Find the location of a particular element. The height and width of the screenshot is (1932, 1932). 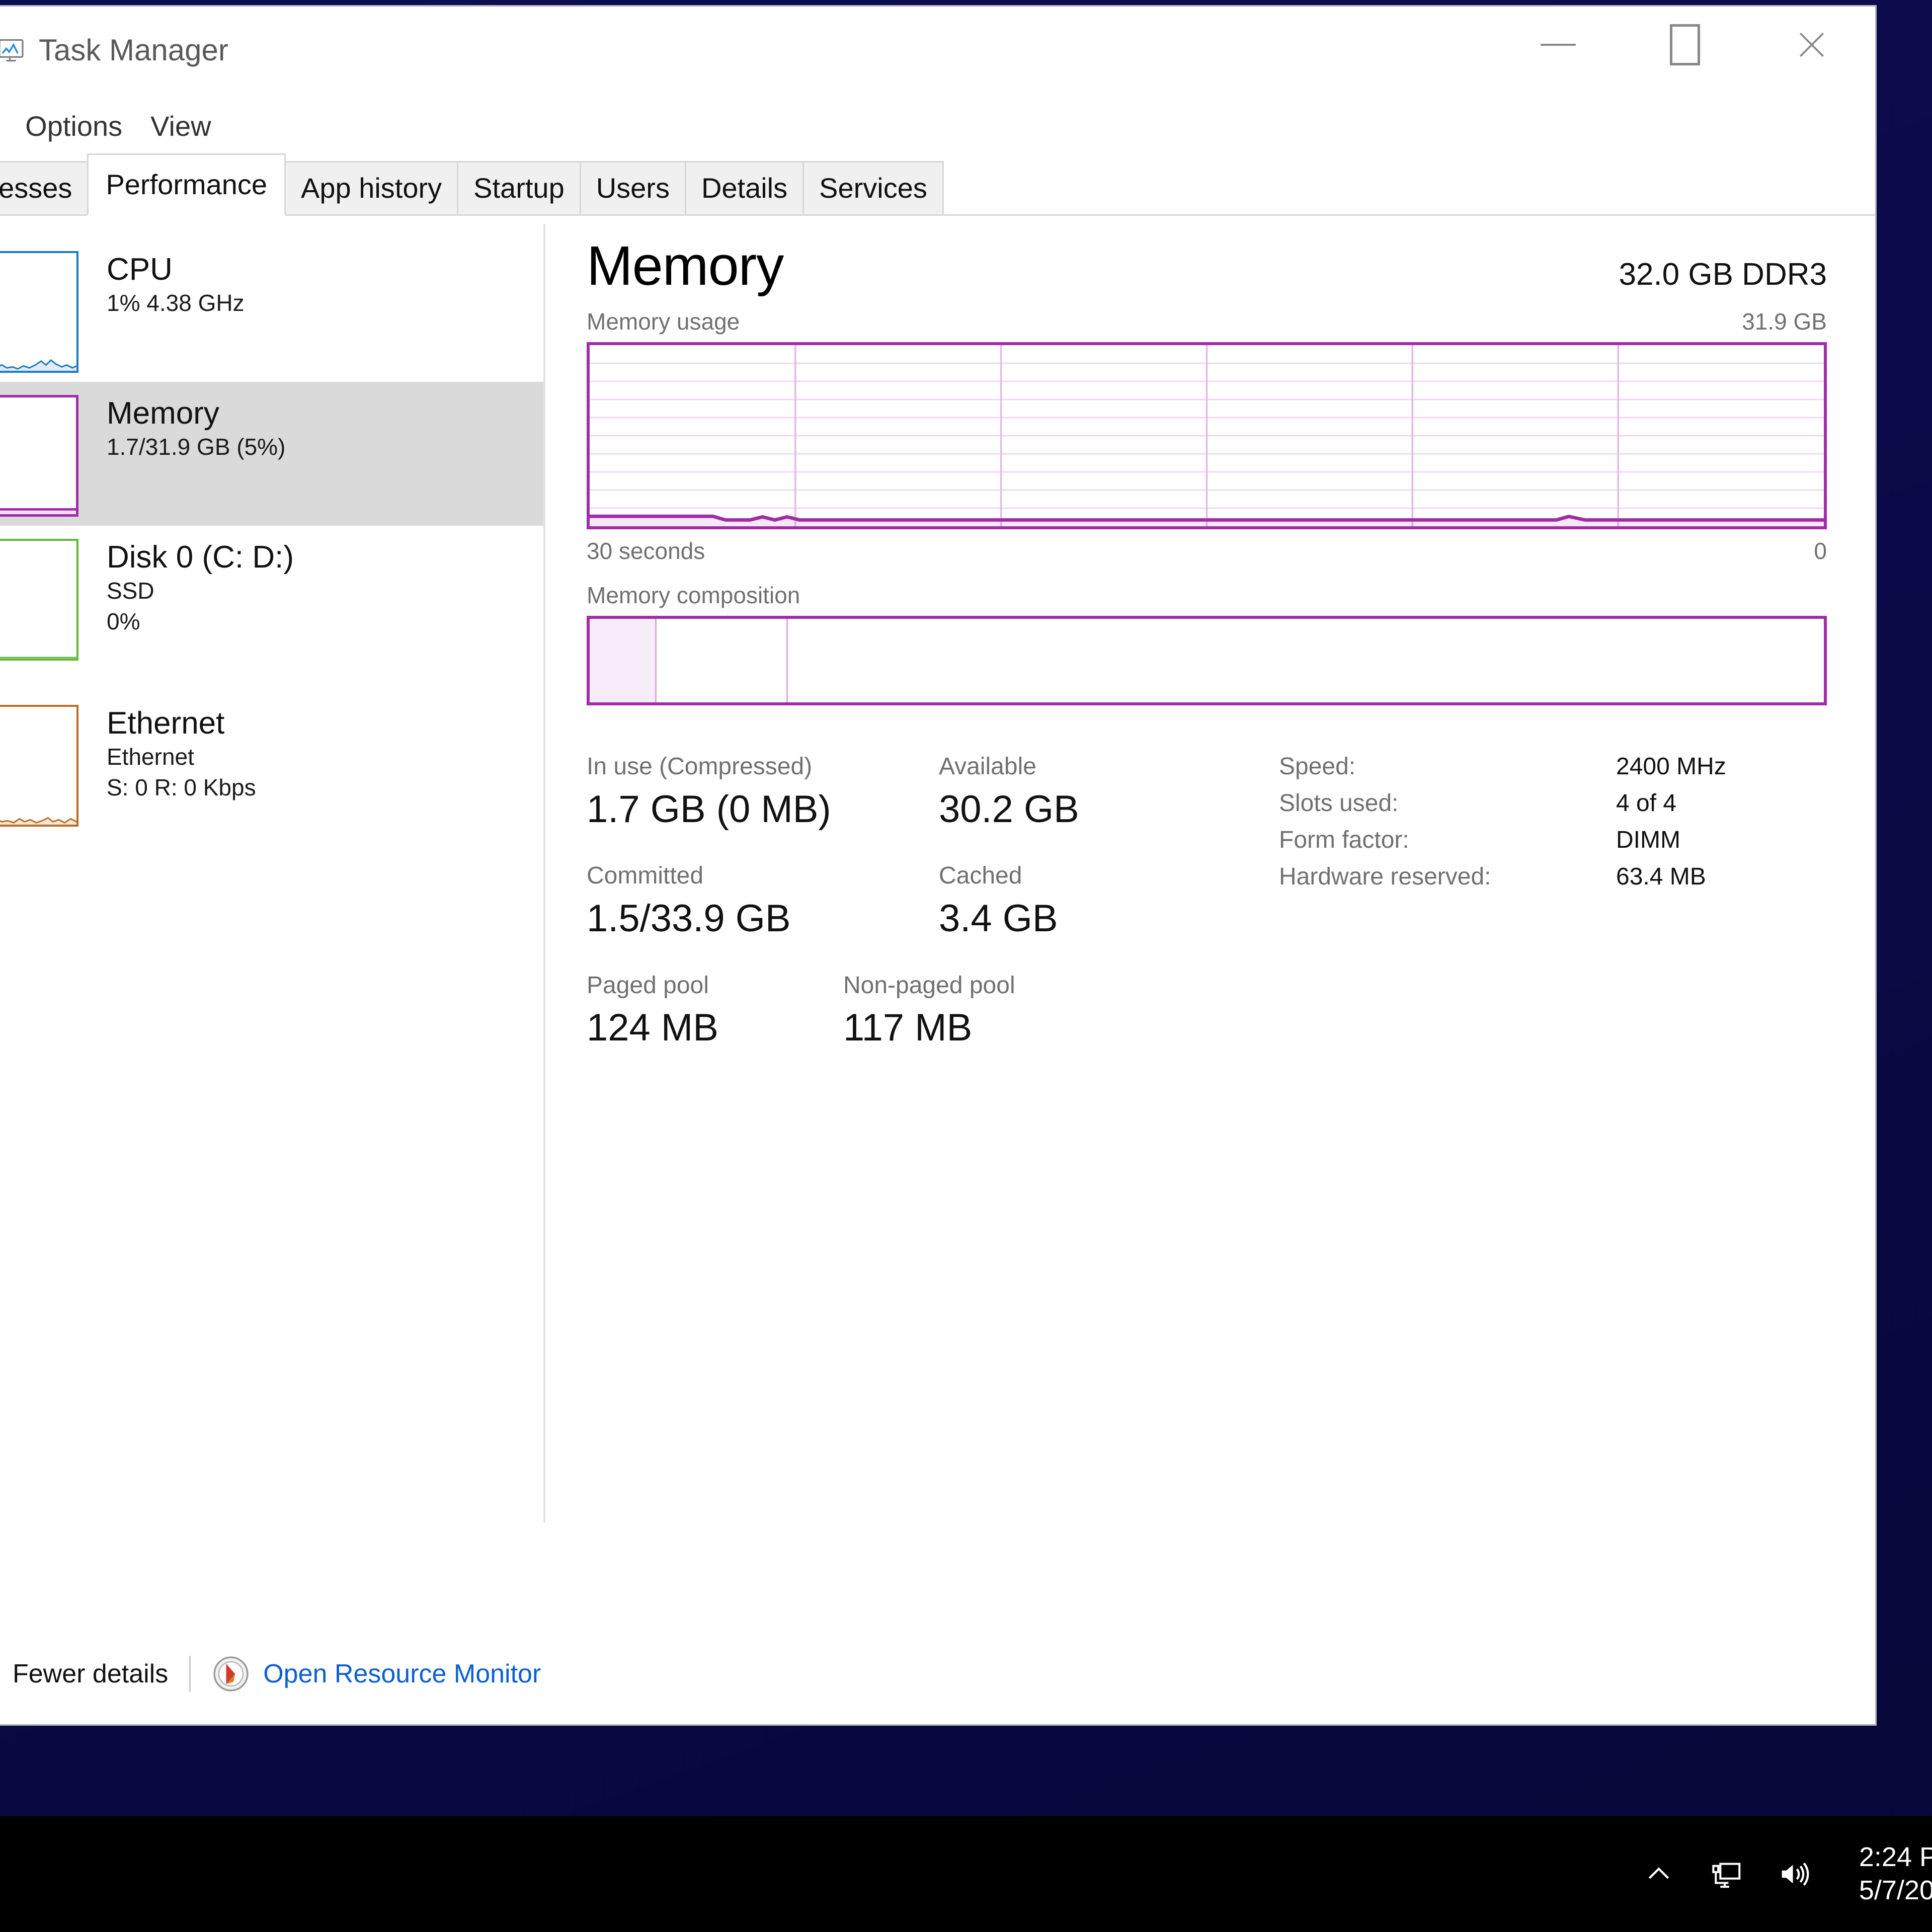

footer-divider is located at coordinates (190, 1674).